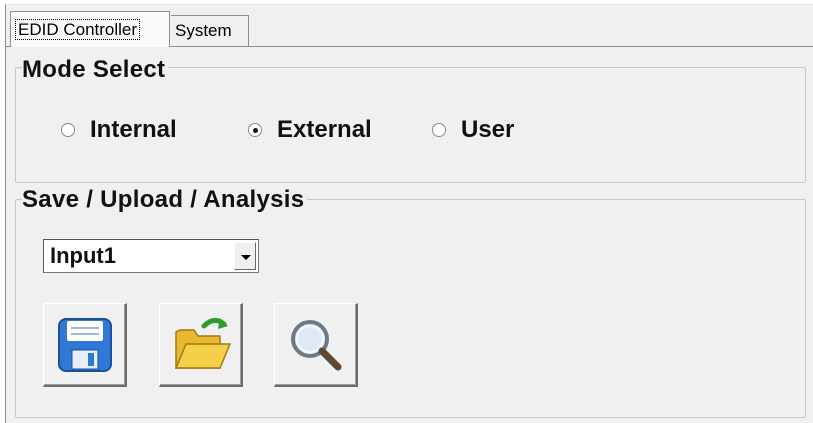 This screenshot has width=813, height=423. I want to click on input-select-dropdown: Input1, so click(151, 256).